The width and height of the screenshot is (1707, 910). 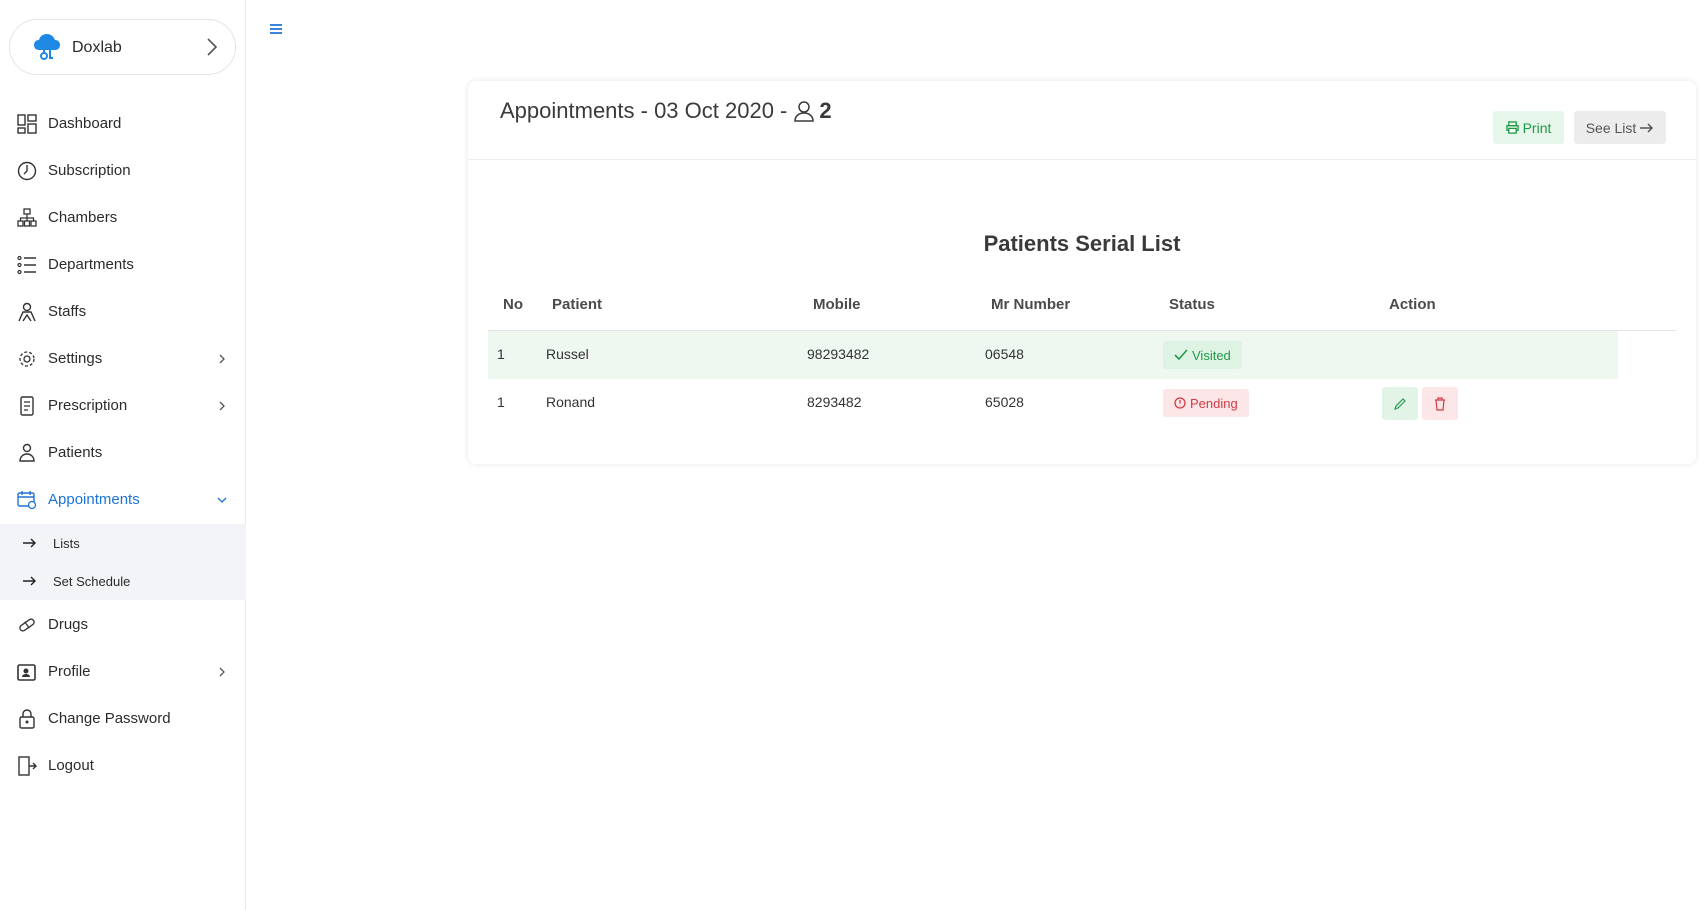 I want to click on submenu-item-label: Set Schedule, so click(x=92, y=581).